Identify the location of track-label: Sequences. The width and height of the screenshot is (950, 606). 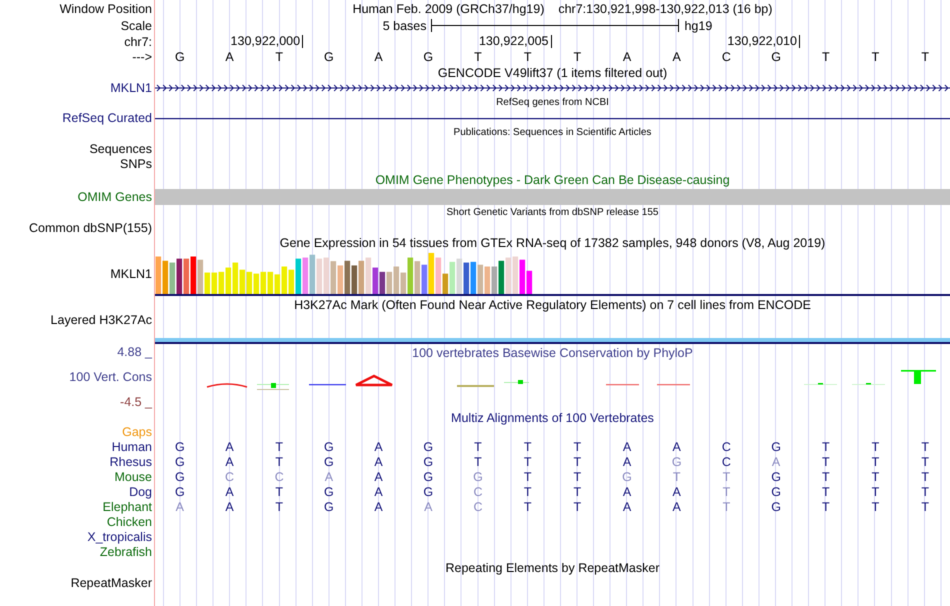
(120, 149).